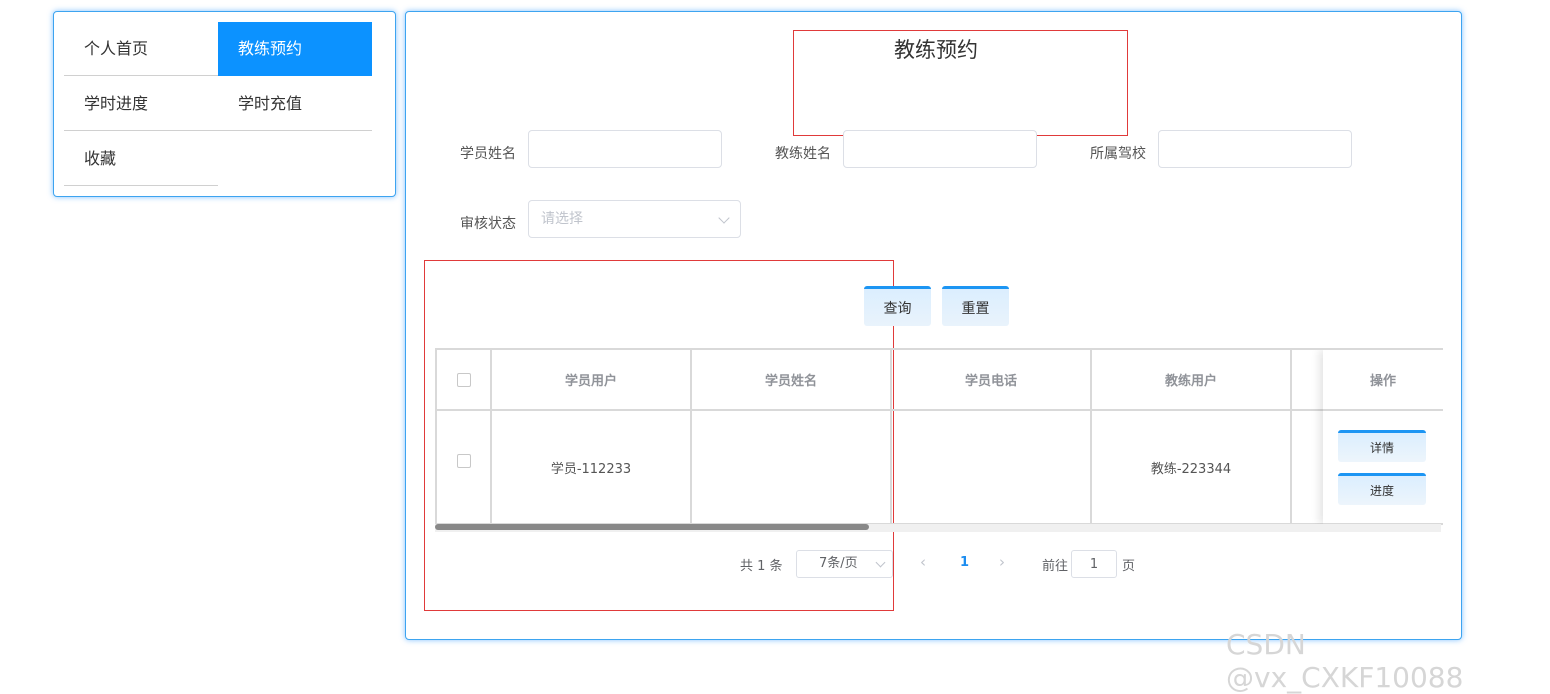 The image size is (1550, 694). What do you see at coordinates (975, 306) in the screenshot?
I see `reset-button: 重置` at bounding box center [975, 306].